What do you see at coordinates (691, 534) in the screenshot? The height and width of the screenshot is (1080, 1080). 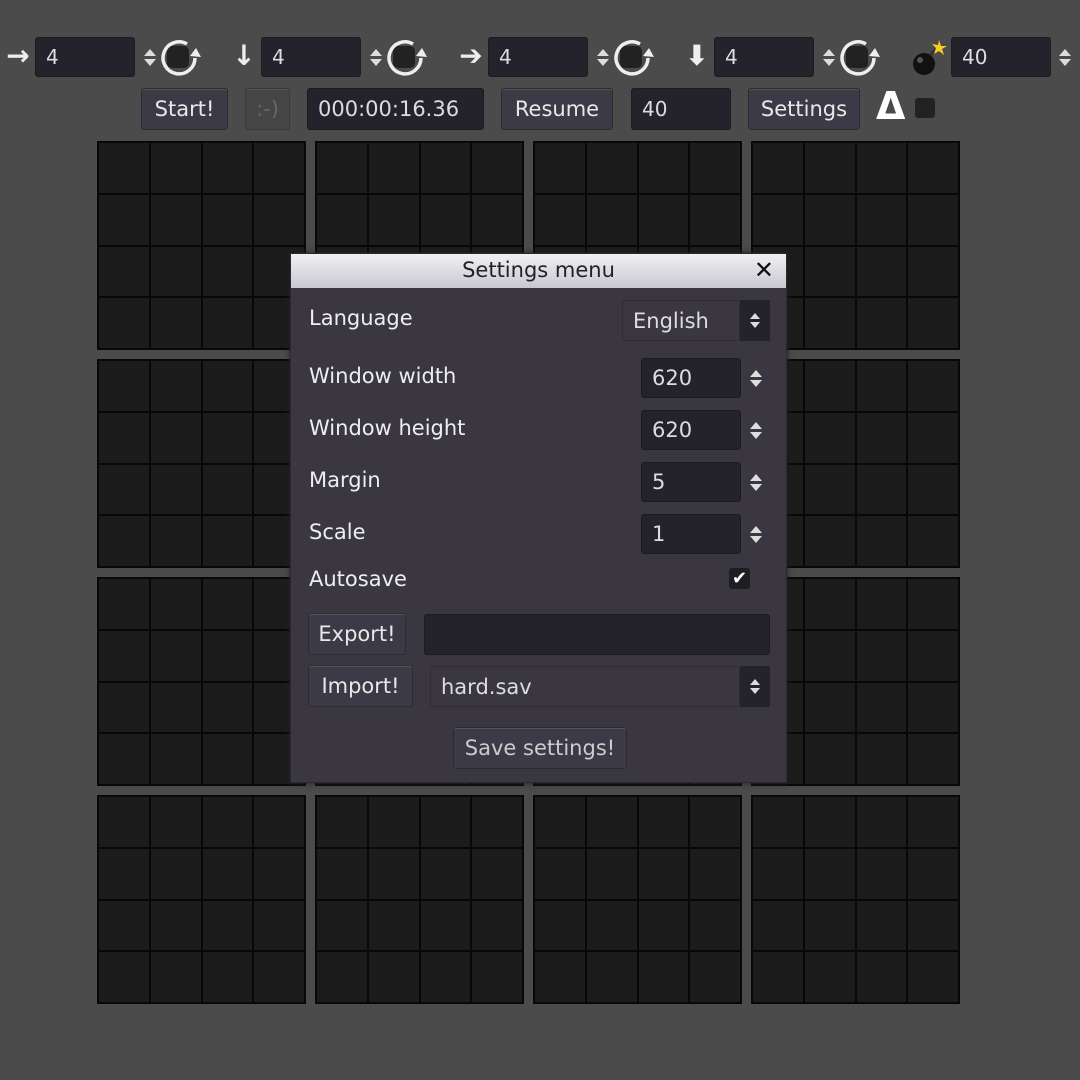 I see `scale-input: 1` at bounding box center [691, 534].